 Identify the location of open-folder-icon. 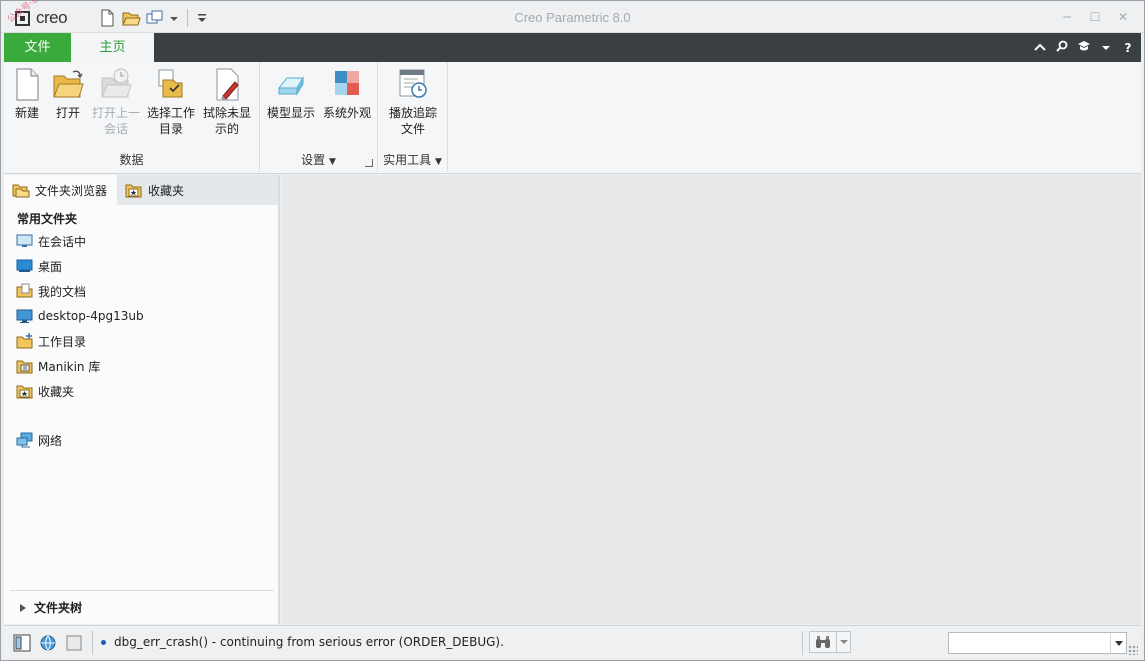
(68, 84).